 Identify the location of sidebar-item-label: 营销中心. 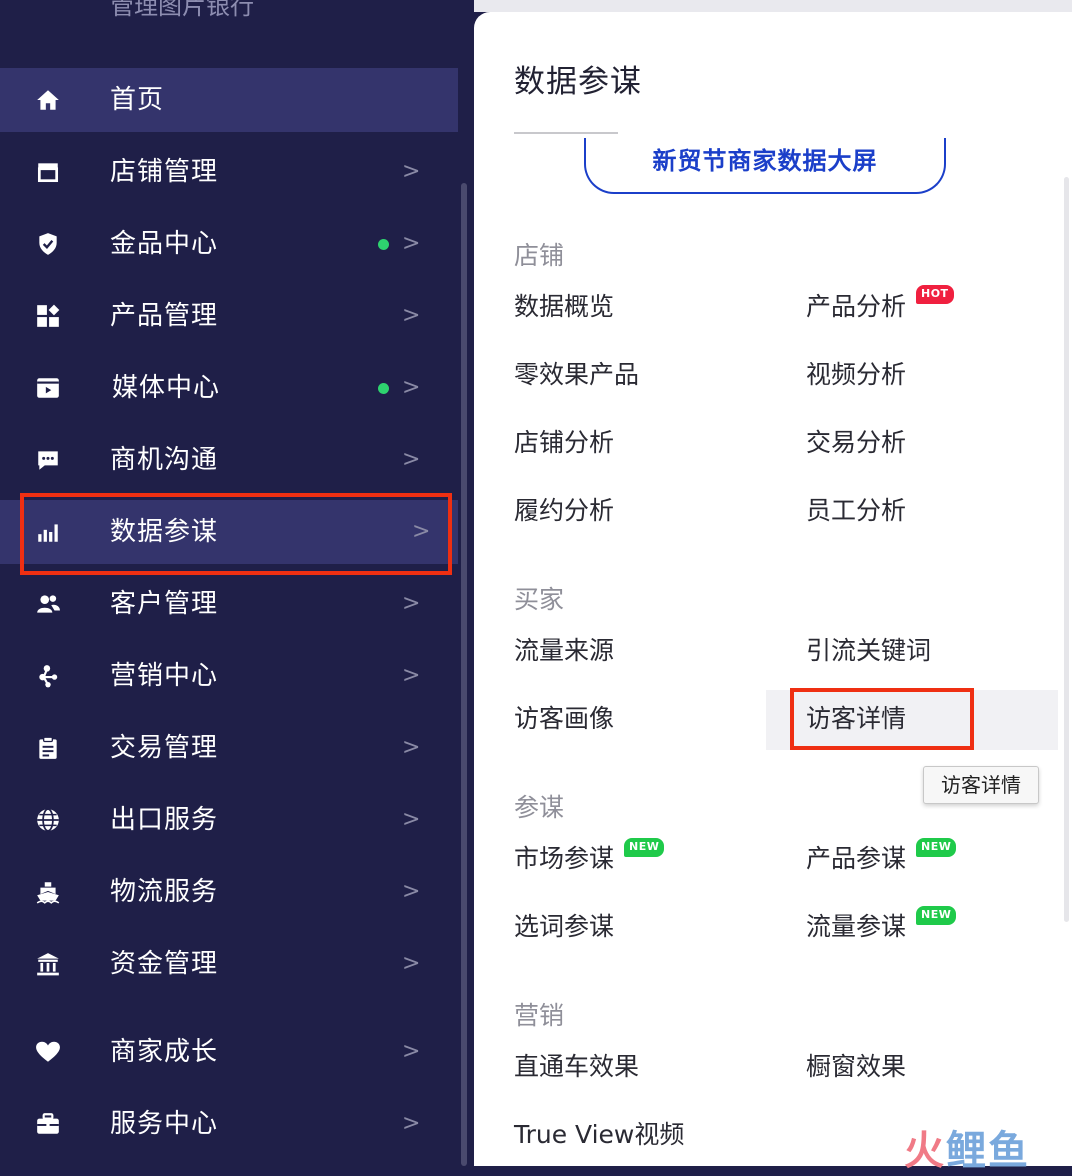
(164, 676).